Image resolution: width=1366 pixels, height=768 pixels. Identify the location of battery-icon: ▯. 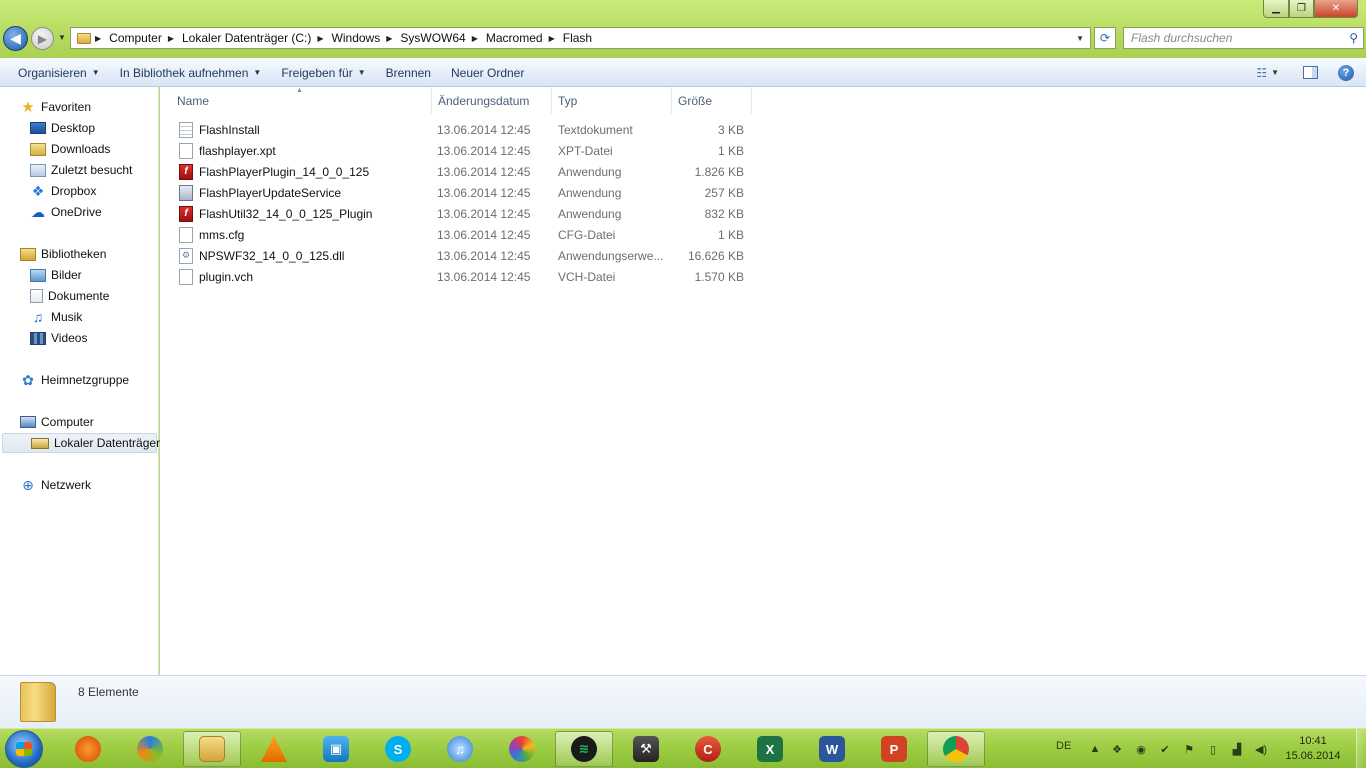
(1213, 749).